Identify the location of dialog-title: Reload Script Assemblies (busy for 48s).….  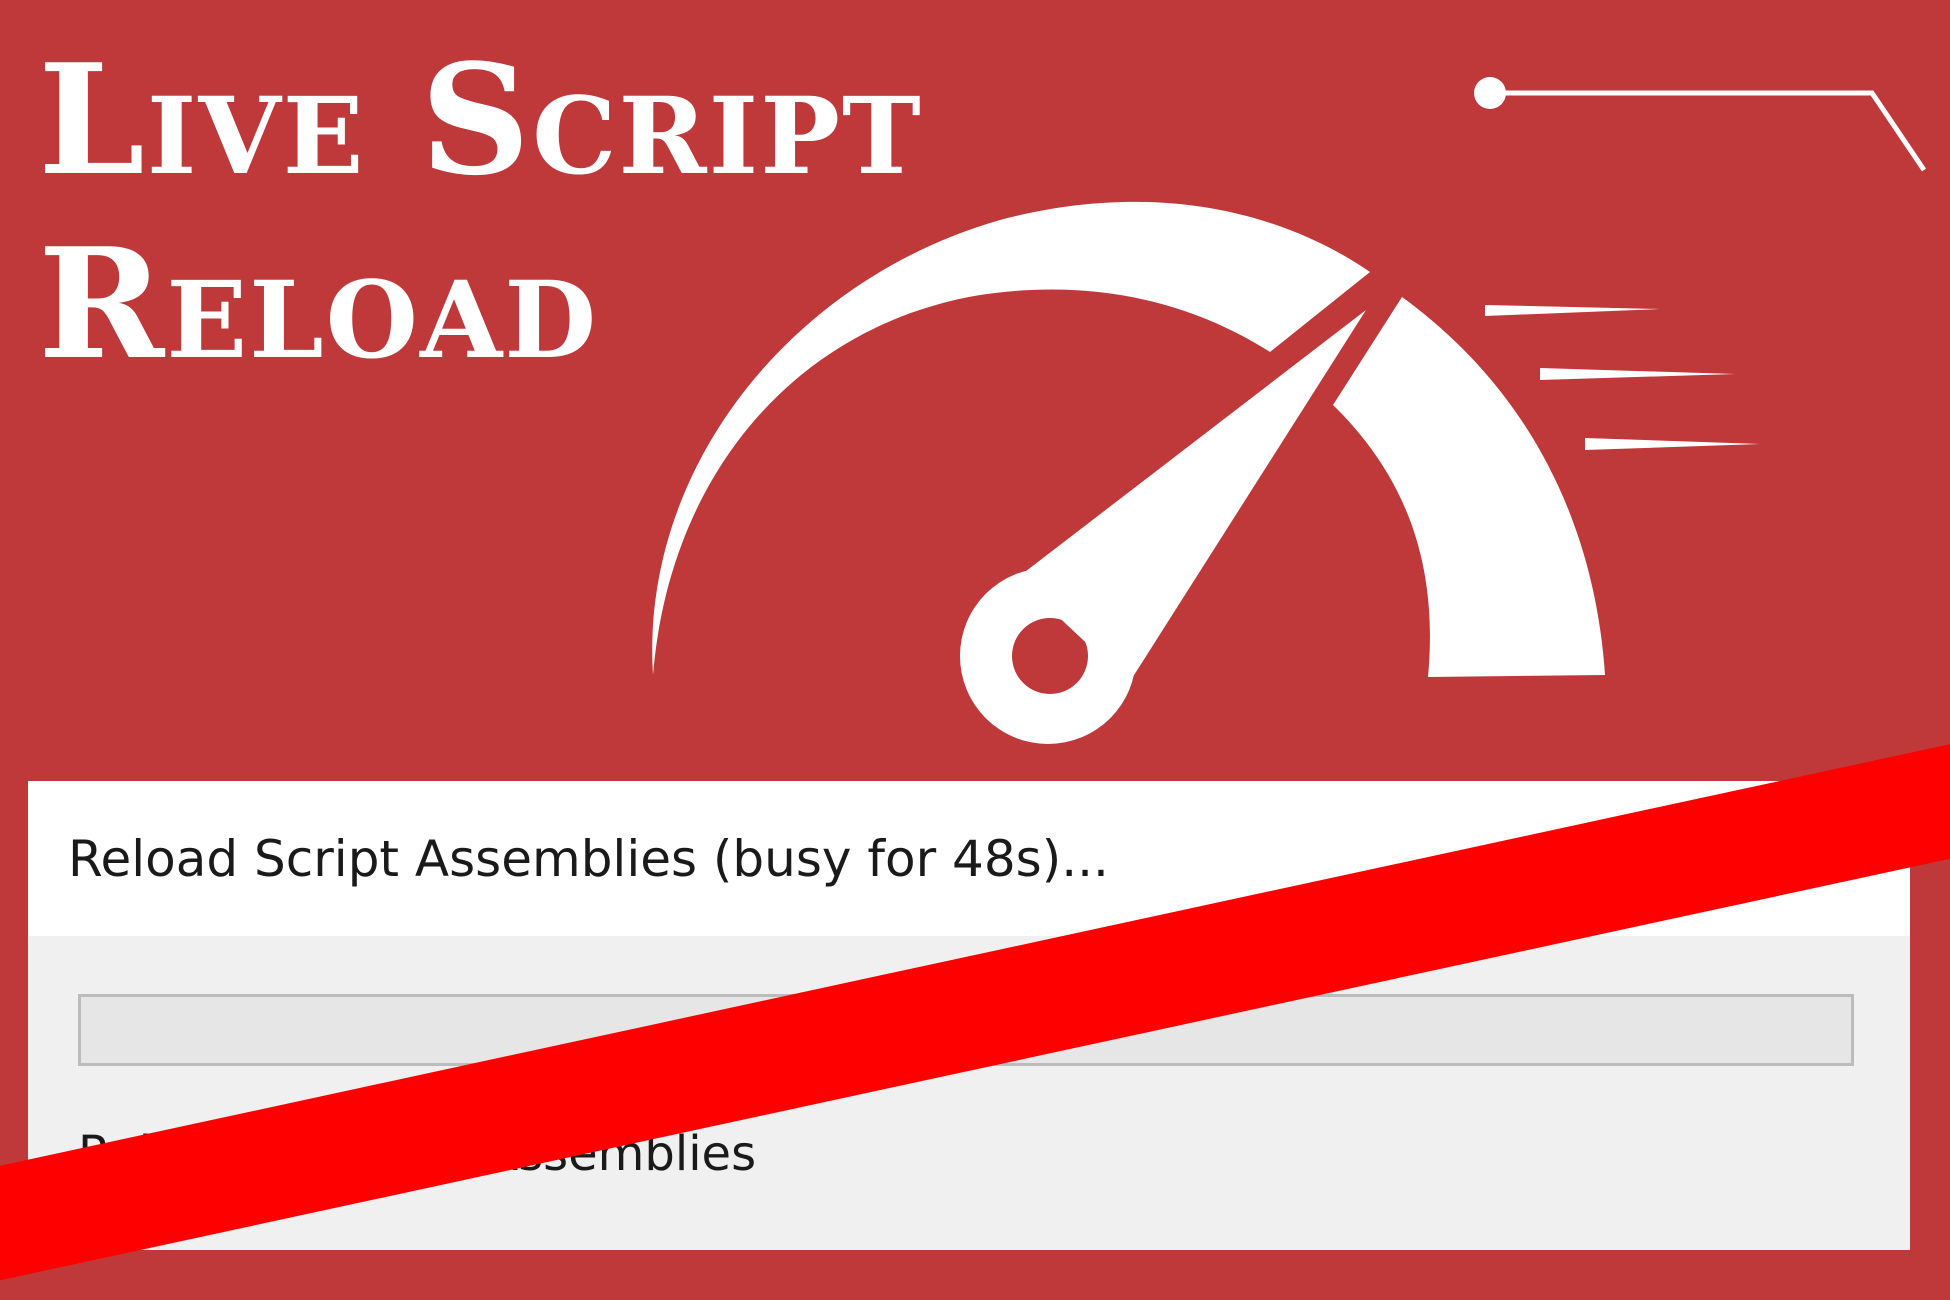
(588, 858).